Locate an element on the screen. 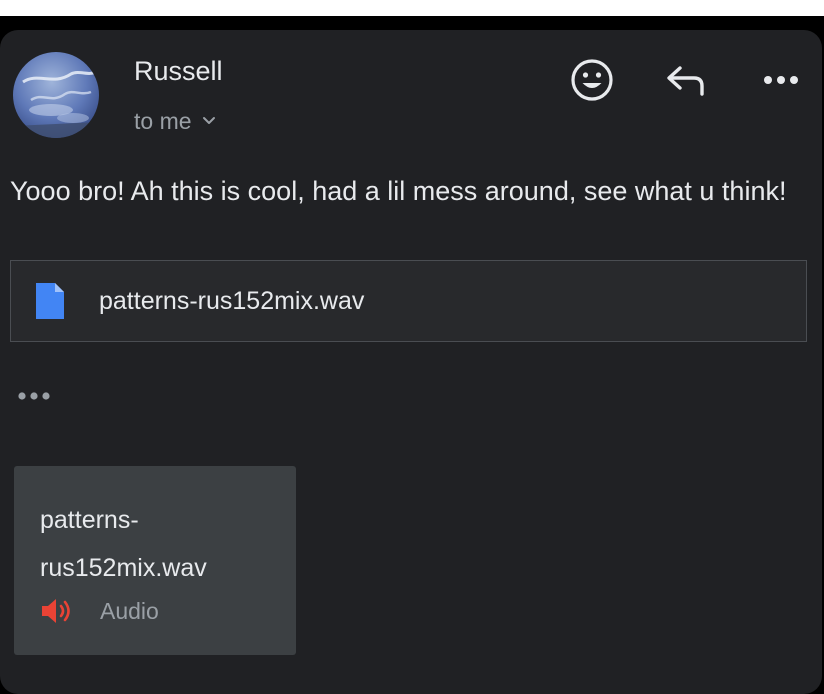 This screenshot has width=824, height=694. add-reaction-button is located at coordinates (592, 80).